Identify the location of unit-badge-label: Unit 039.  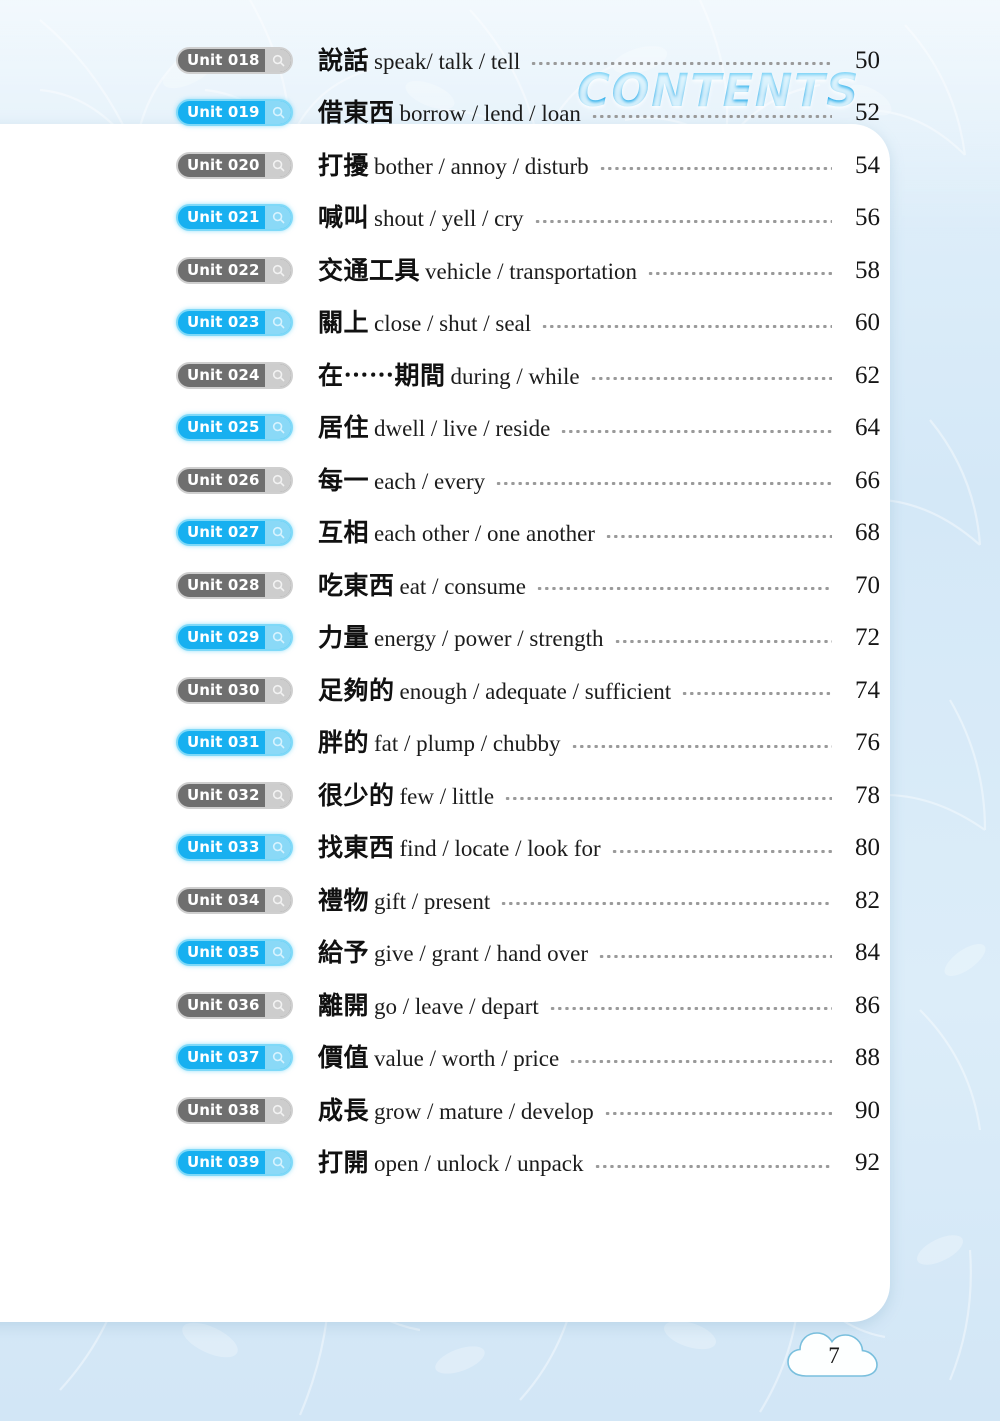
(223, 1162).